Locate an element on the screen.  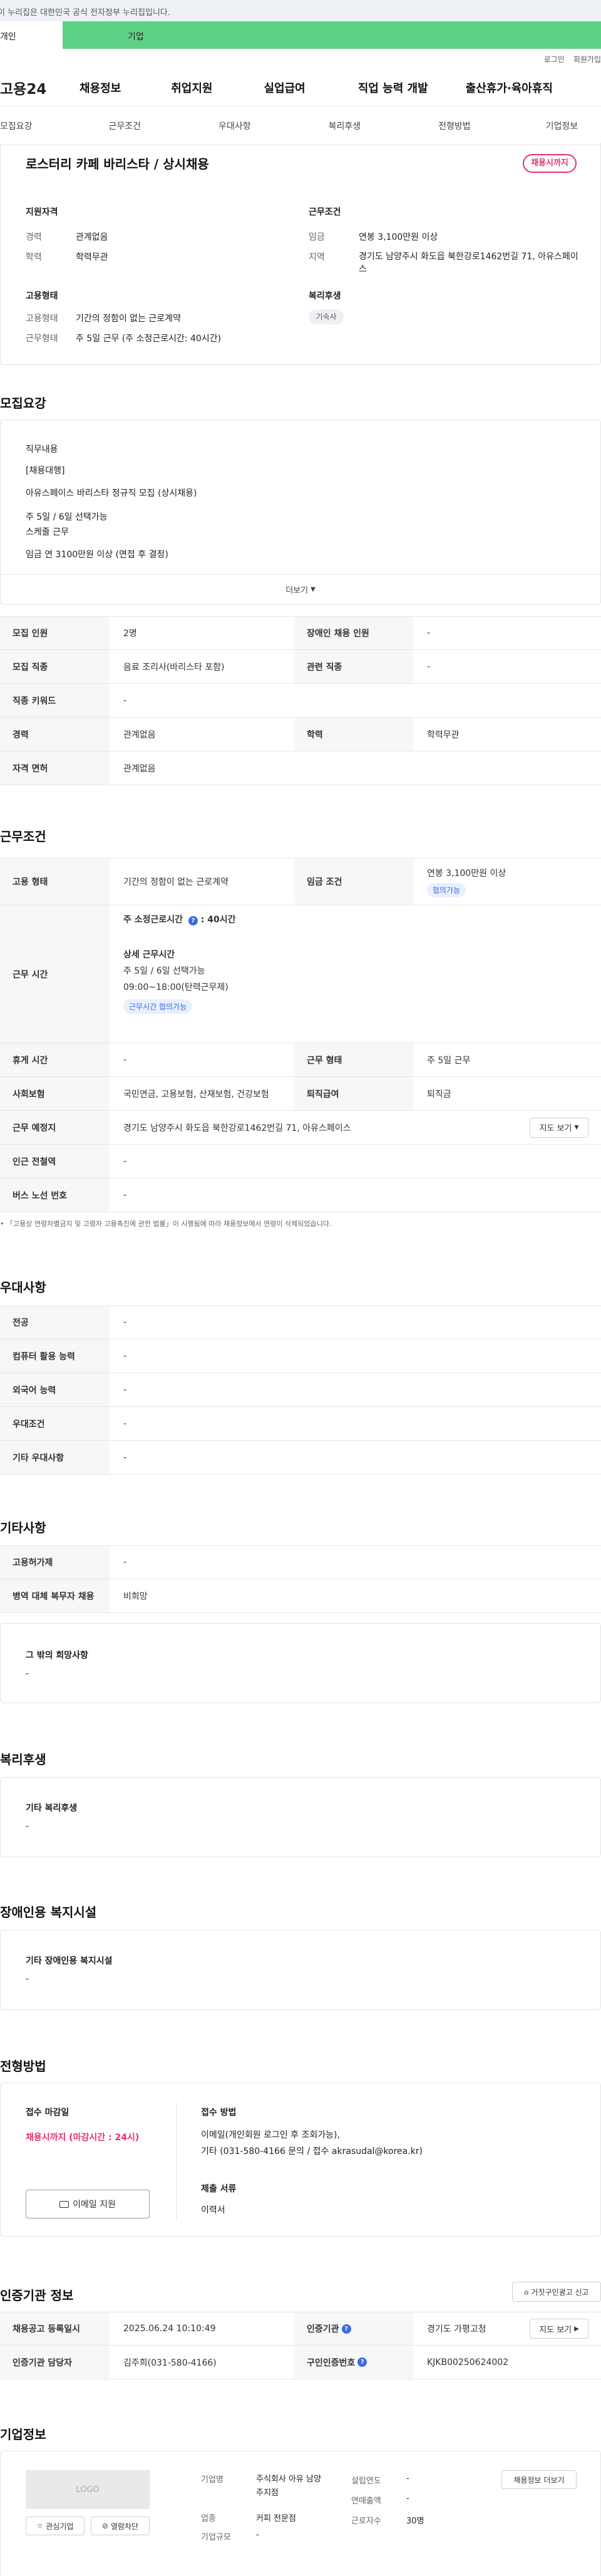
row-value: 음료 조리사(바리스타 포함) is located at coordinates (174, 667).